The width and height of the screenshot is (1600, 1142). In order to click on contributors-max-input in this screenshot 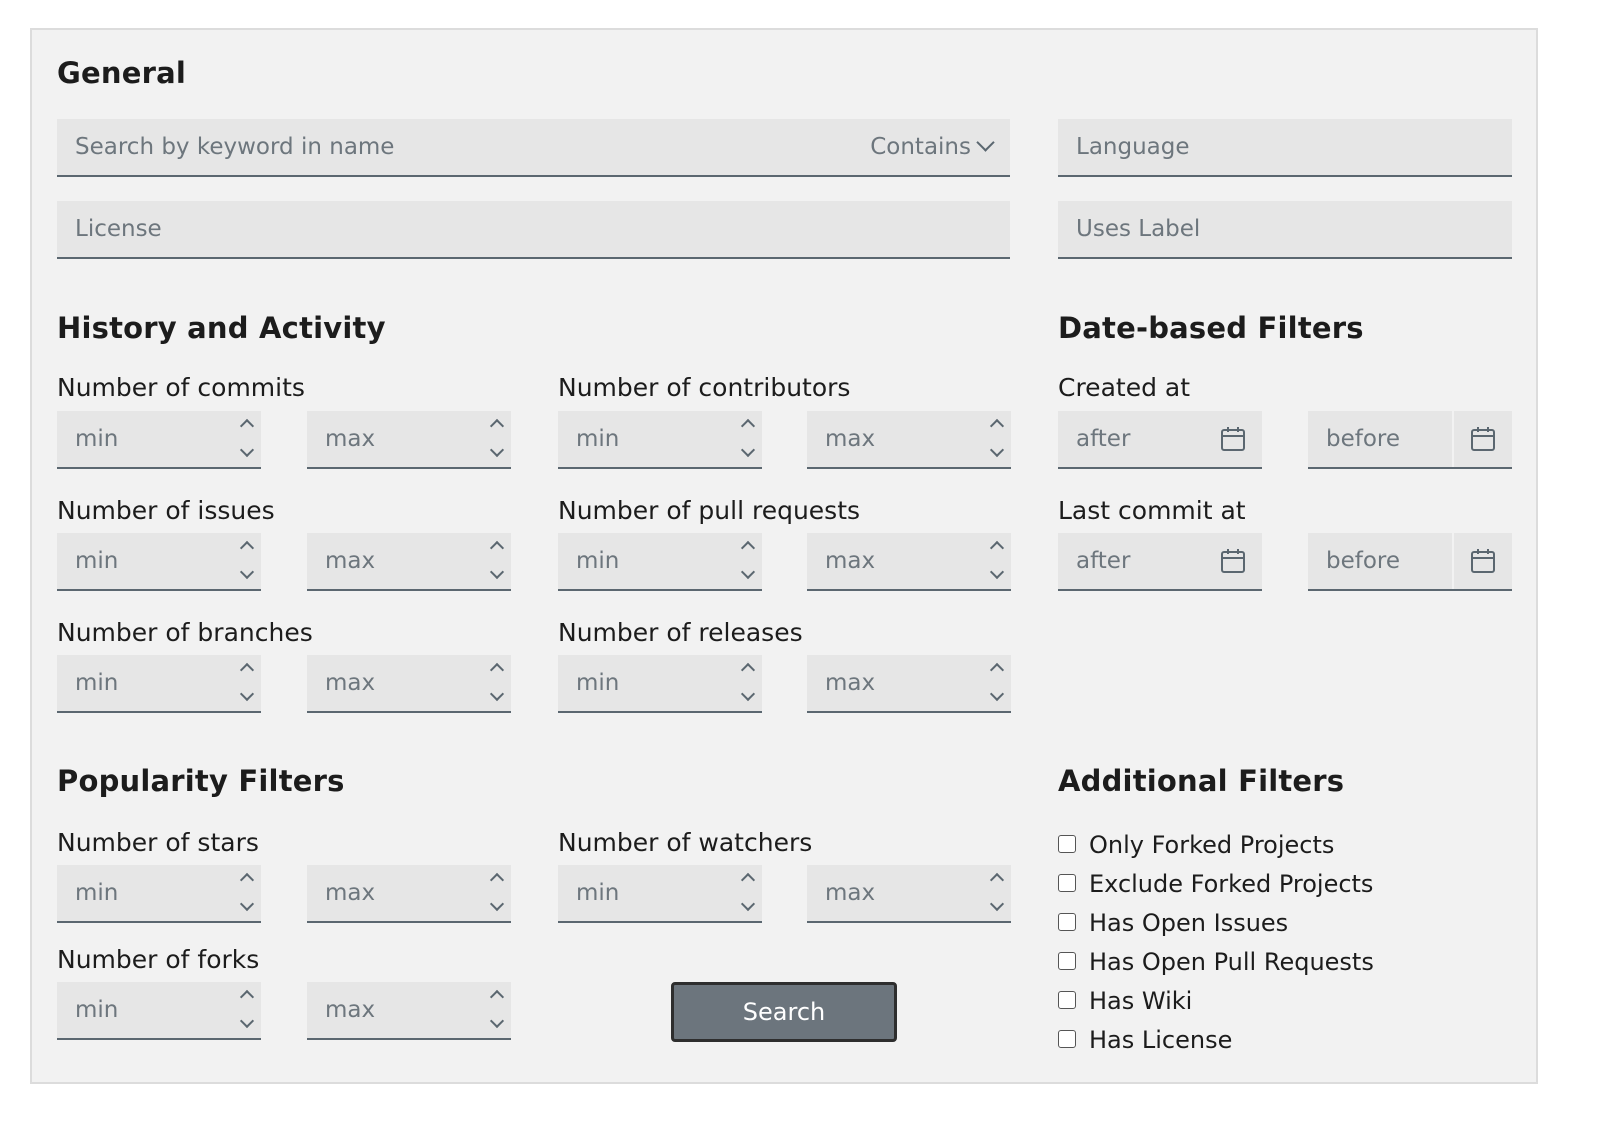, I will do `click(895, 439)`.